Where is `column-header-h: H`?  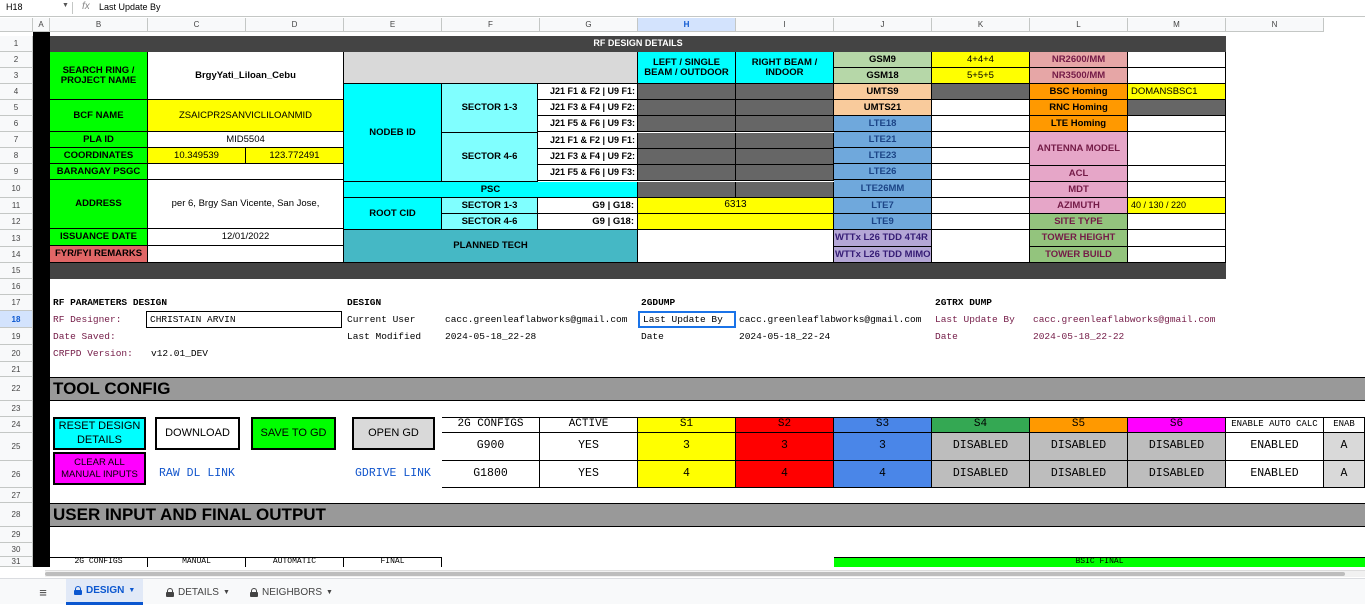
column-header-h: H is located at coordinates (687, 25).